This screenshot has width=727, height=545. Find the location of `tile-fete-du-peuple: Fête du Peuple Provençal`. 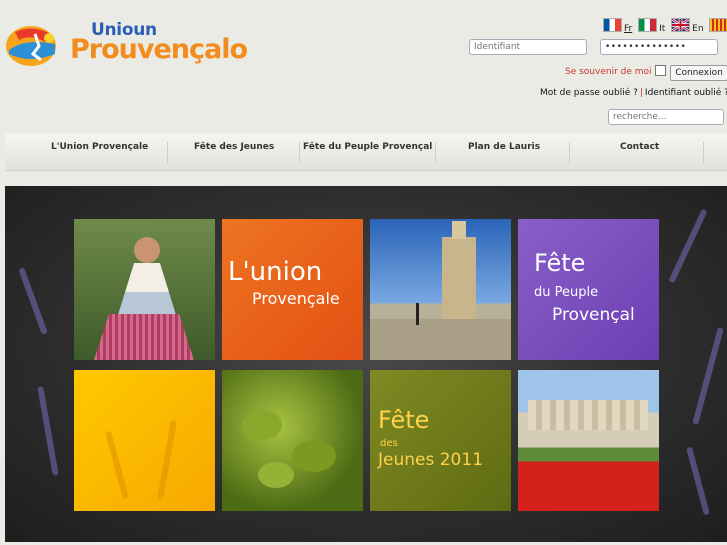

tile-fete-du-peuple: Fête du Peuple Provençal is located at coordinates (588, 289).